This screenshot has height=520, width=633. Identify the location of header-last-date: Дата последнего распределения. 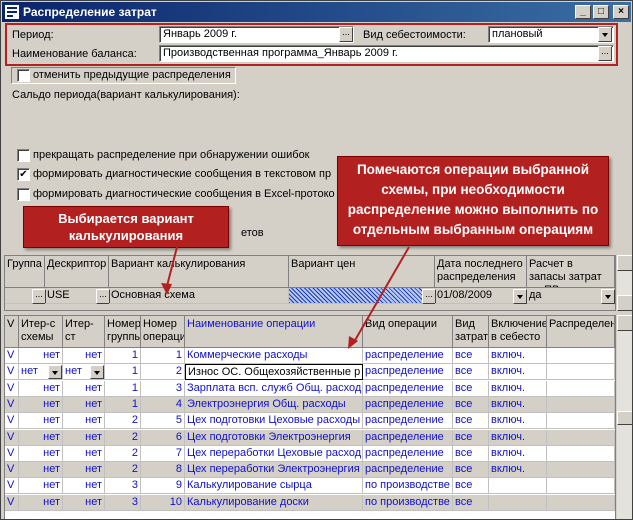
(481, 272).